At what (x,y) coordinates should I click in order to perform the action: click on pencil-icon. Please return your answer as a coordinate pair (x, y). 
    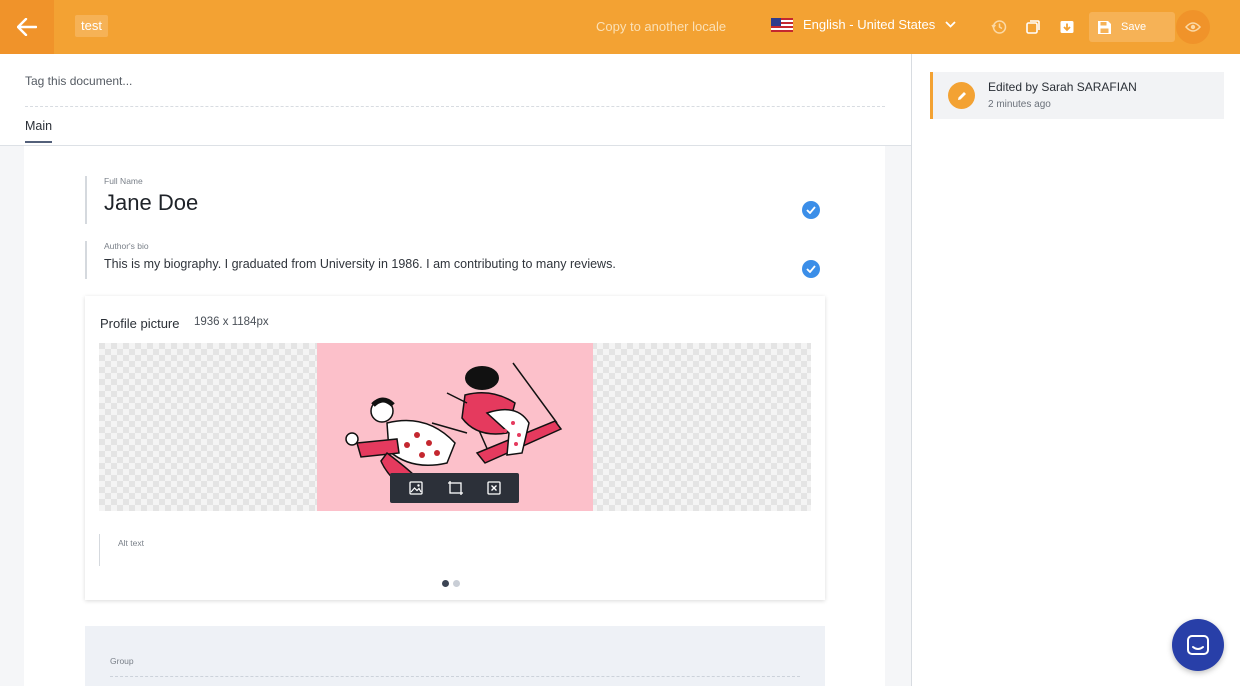
    Looking at the image, I should click on (961, 95).